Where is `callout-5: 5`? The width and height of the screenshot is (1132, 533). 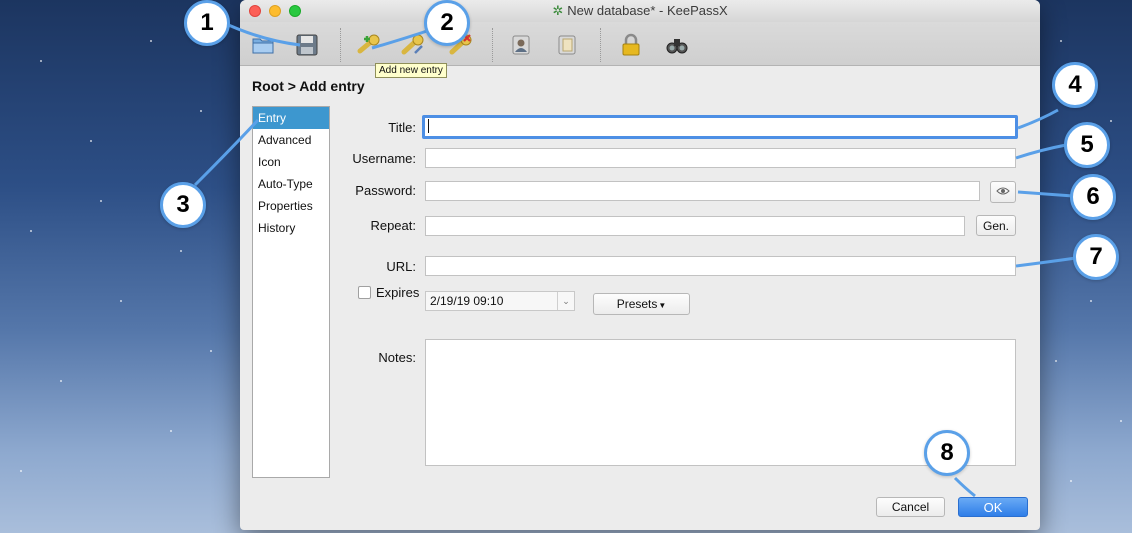 callout-5: 5 is located at coordinates (1087, 145).